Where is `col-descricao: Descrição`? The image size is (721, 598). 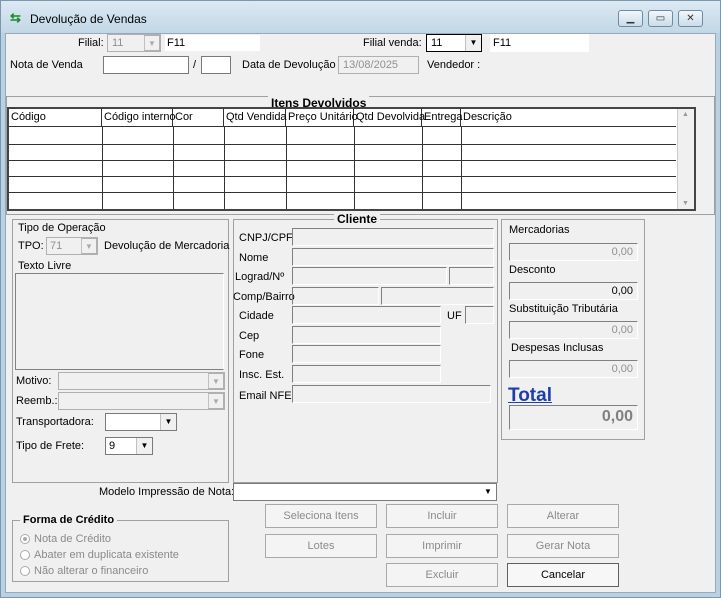 col-descricao: Descrição is located at coordinates (568, 117).